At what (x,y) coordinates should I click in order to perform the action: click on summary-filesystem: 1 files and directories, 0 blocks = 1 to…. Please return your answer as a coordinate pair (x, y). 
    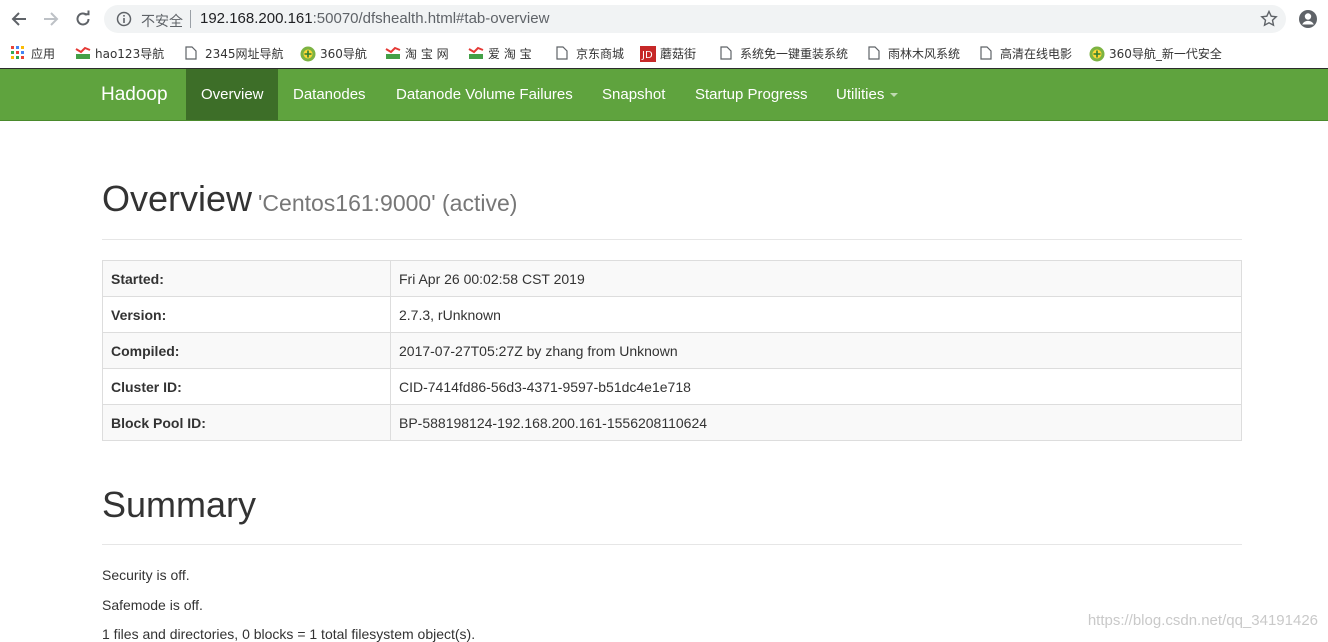
    Looking at the image, I should click on (289, 634).